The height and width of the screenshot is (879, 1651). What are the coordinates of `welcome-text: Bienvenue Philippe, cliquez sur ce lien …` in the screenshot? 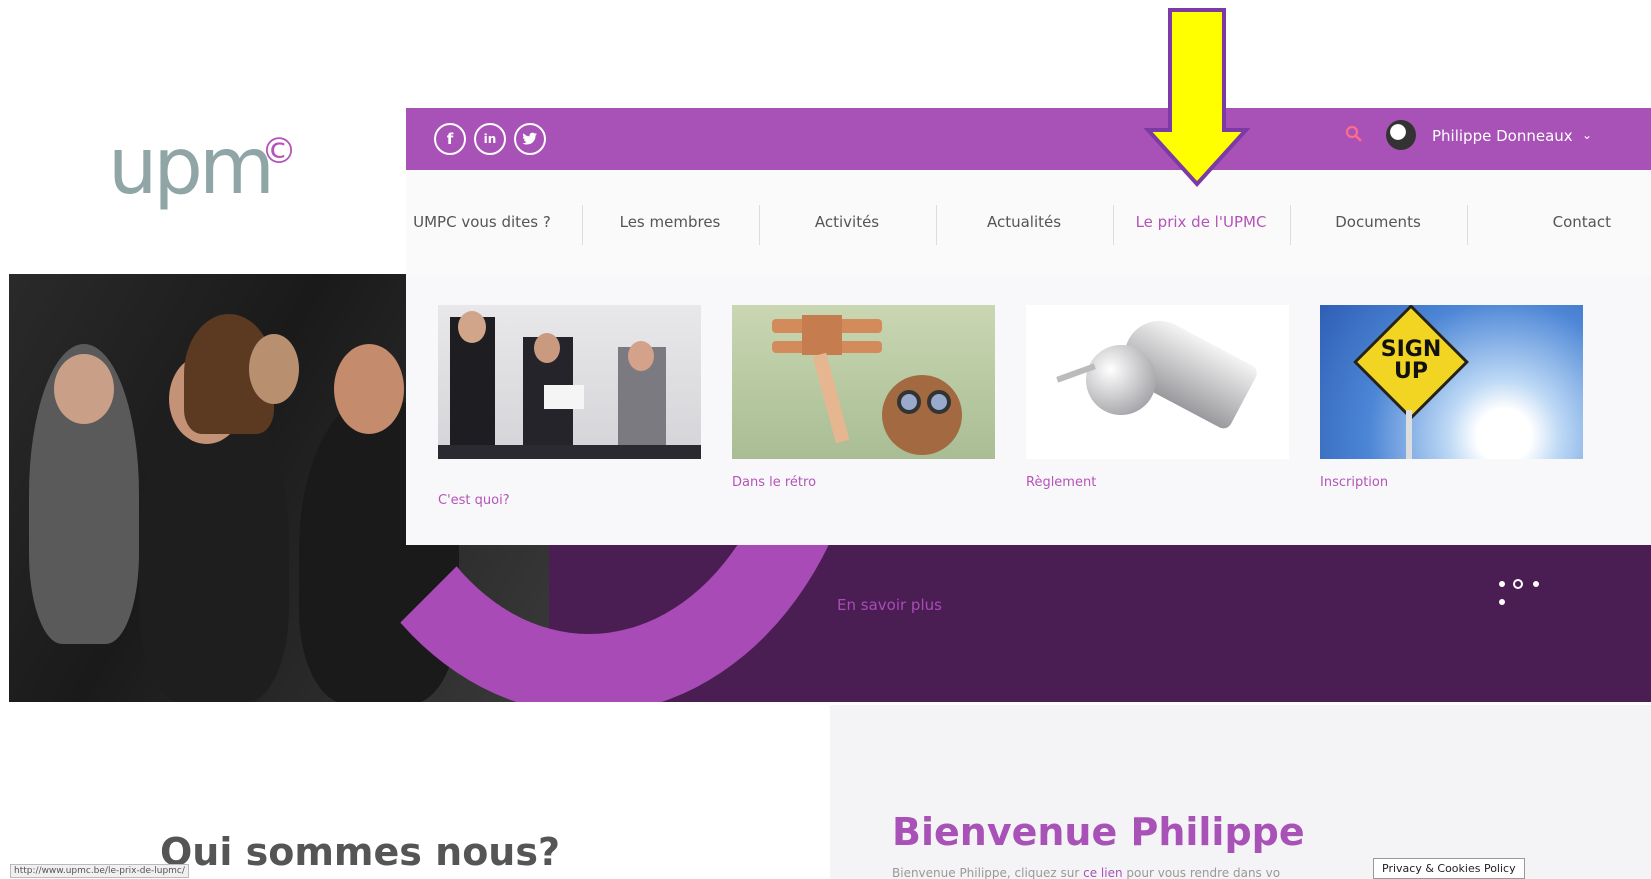 It's located at (1086, 872).